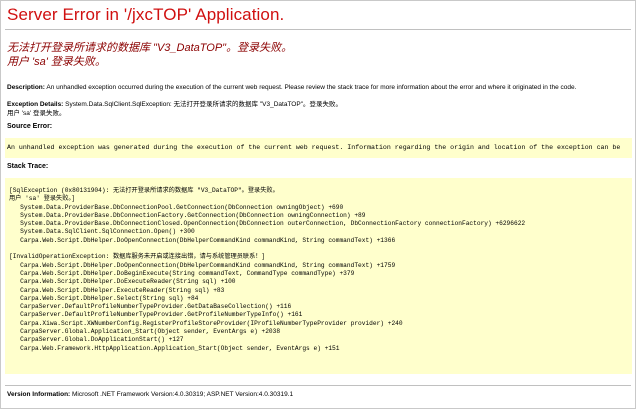 The width and height of the screenshot is (636, 409). What do you see at coordinates (318, 29) in the screenshot?
I see `title-divider` at bounding box center [318, 29].